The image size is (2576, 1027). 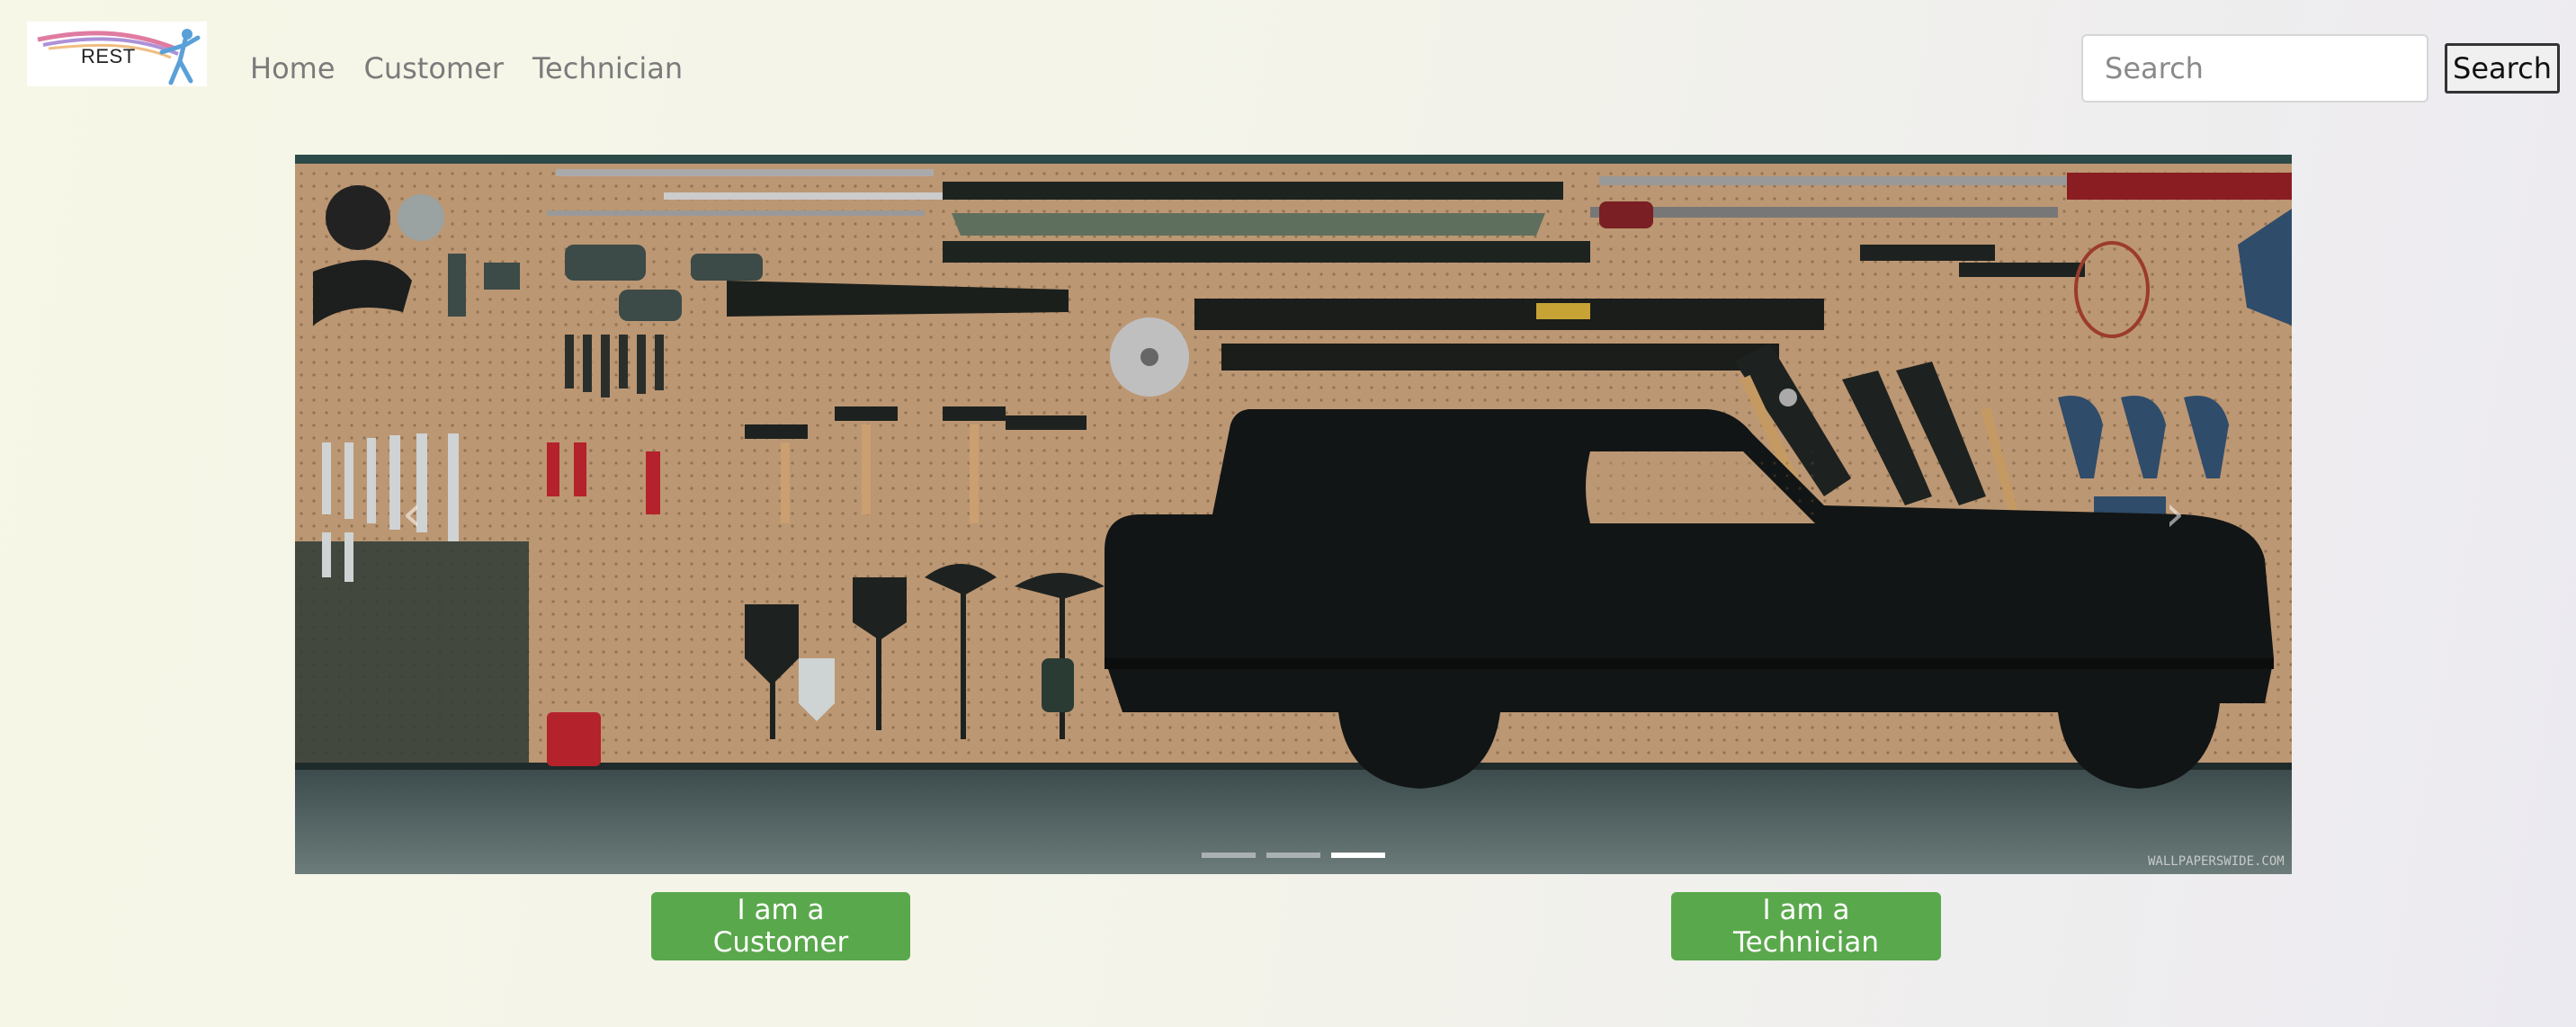 I want to click on nav-customer: Customer, so click(x=434, y=68).